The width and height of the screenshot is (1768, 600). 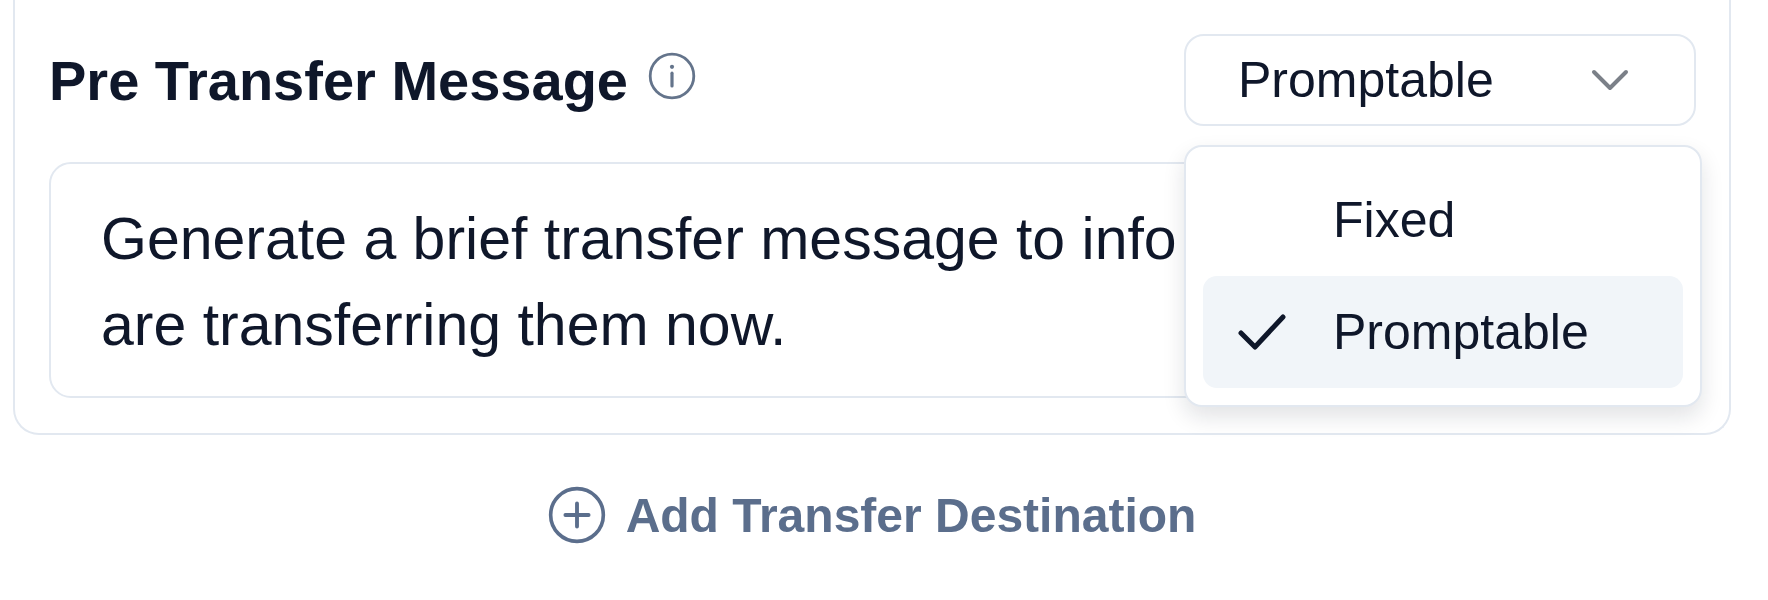 I want to click on section-title: Pre Transfer Message, so click(x=338, y=80).